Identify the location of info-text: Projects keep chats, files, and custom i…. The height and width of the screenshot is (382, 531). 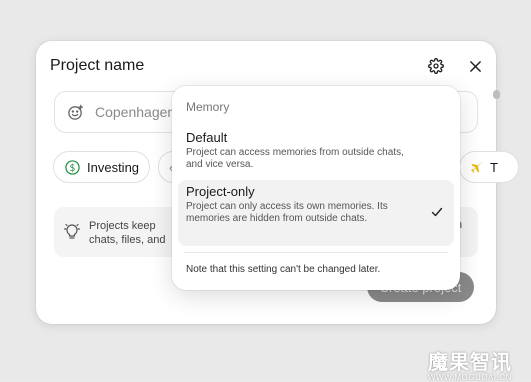
(127, 234).